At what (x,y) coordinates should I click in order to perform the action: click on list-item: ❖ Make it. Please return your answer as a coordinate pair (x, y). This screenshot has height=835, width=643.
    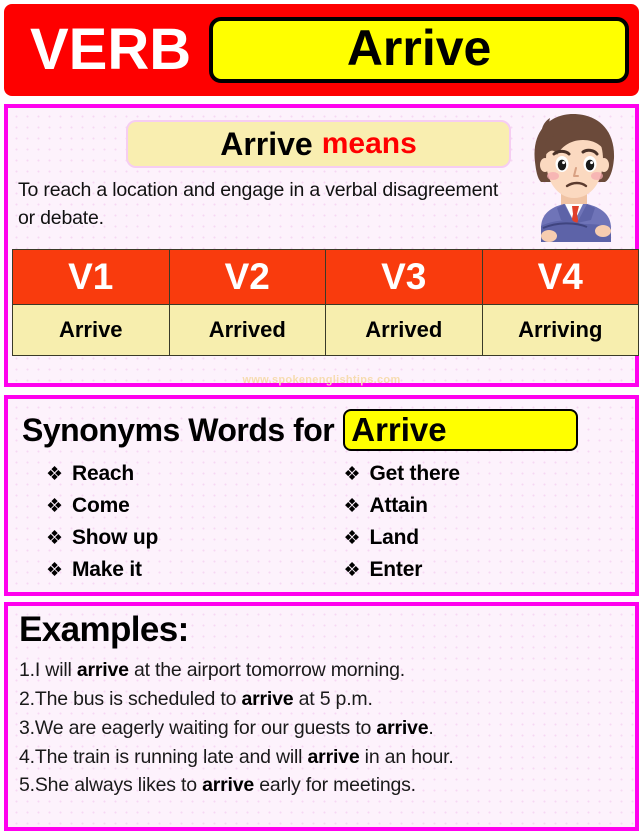
    Looking at the image, I should click on (184, 575).